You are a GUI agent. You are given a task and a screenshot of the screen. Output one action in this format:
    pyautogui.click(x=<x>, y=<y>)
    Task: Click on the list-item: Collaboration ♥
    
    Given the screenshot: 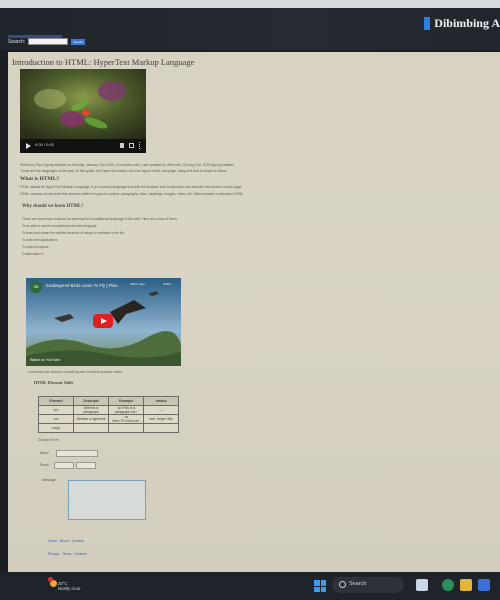 What is the action you would take?
    pyautogui.click(x=33, y=254)
    